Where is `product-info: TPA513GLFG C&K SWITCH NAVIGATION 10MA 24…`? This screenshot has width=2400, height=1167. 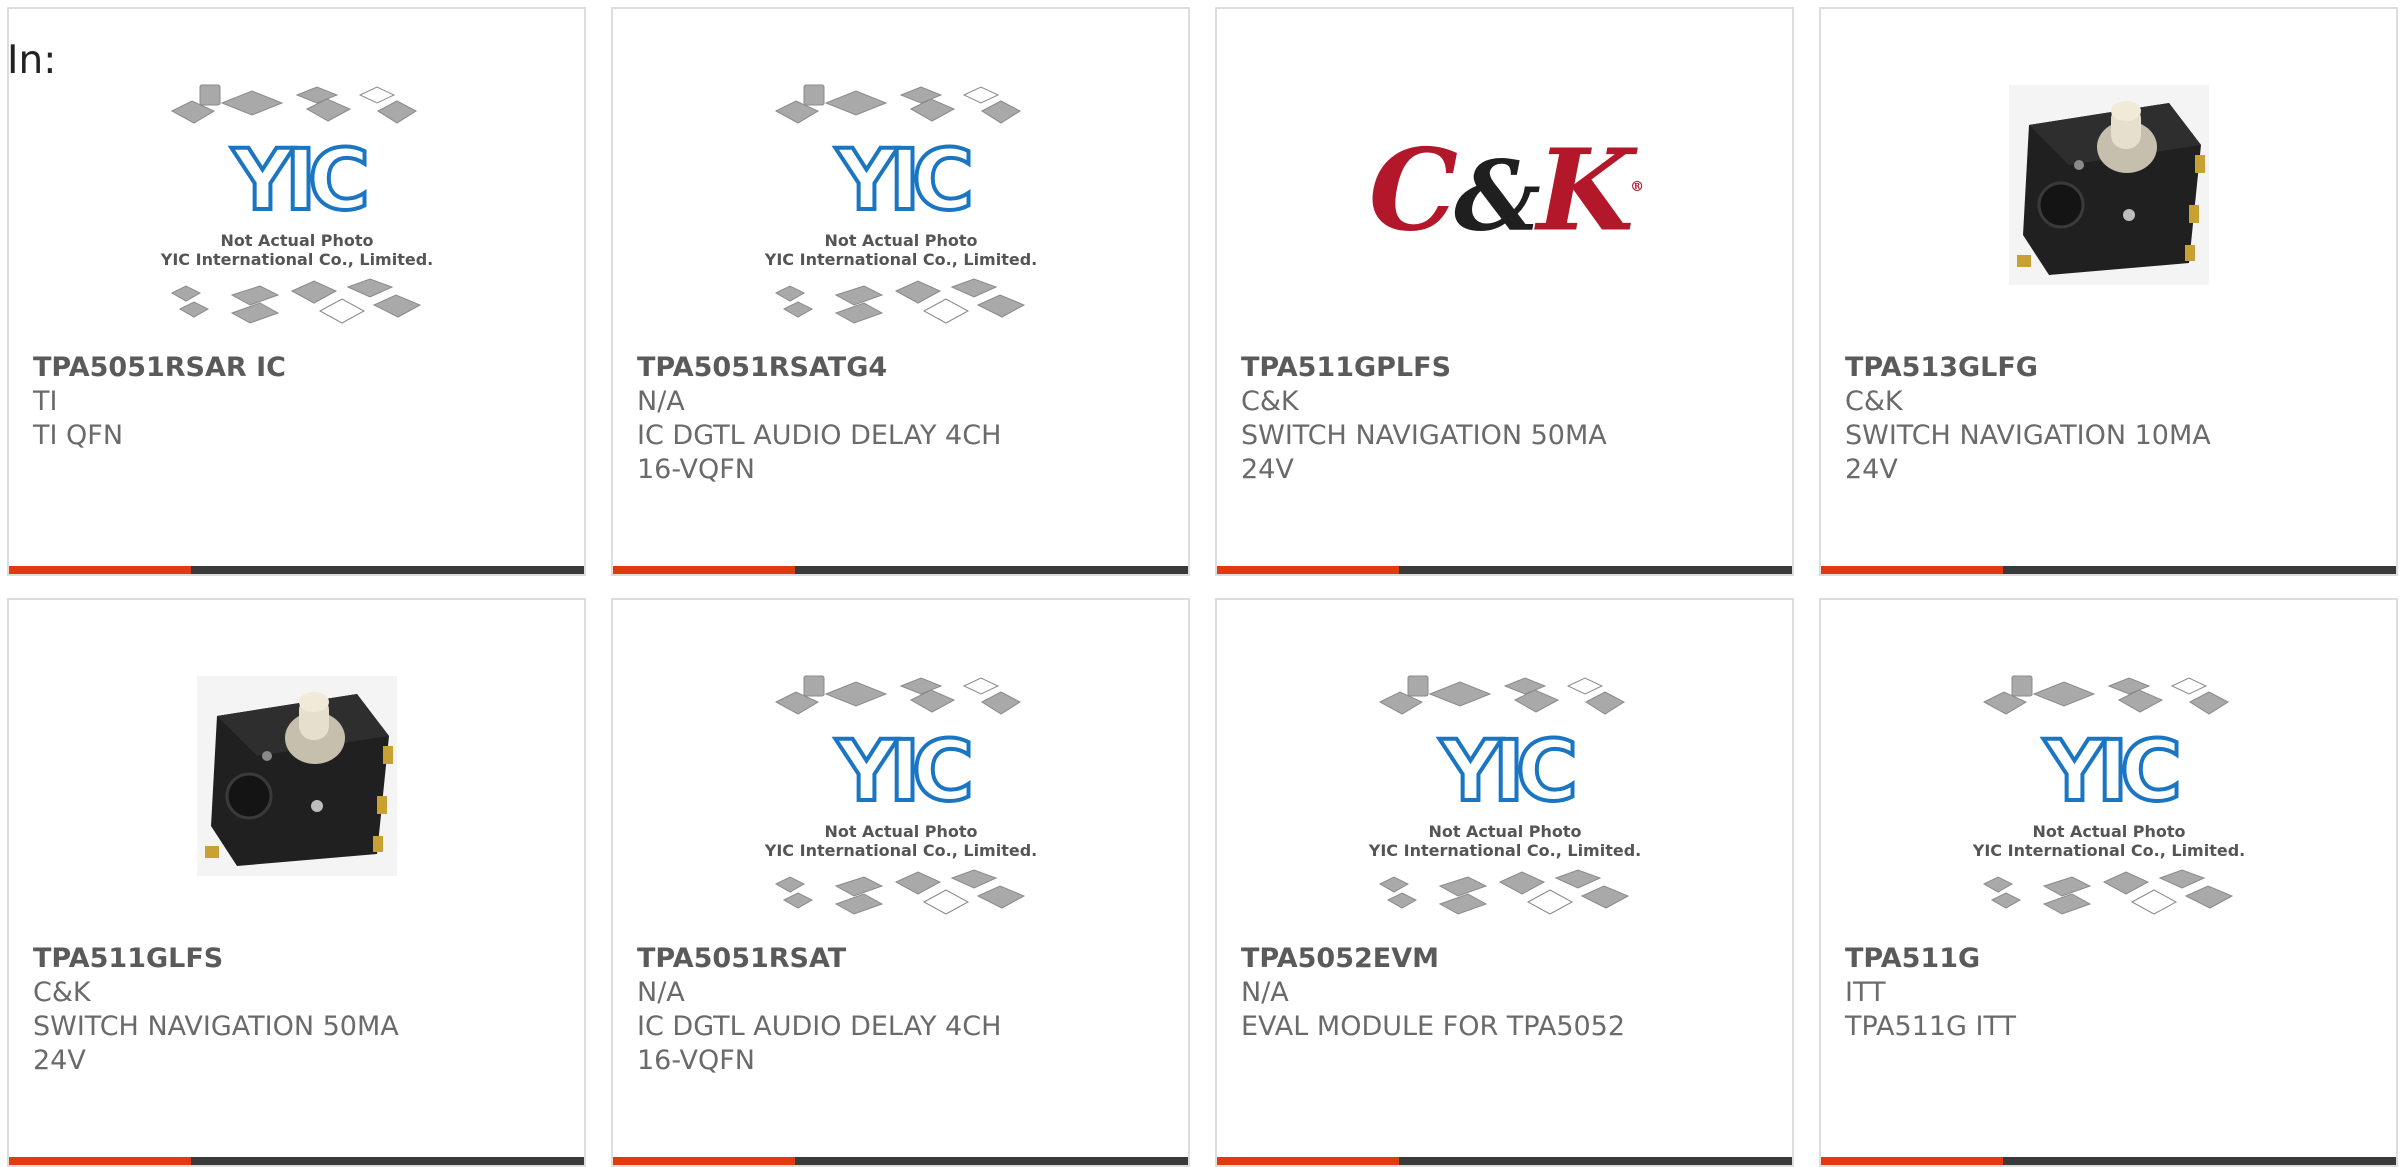
product-info: TPA513GLFG C&K SWITCH NAVIGATION 10MA 24… is located at coordinates (2045, 419).